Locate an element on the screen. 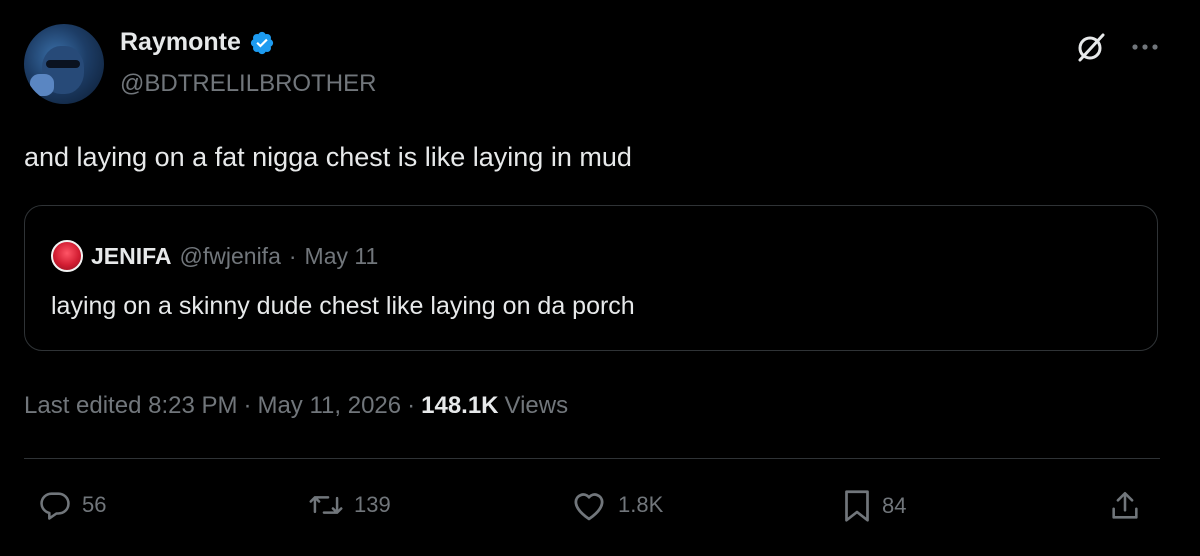  tweet-date: May 11, 2026 is located at coordinates (329, 406).